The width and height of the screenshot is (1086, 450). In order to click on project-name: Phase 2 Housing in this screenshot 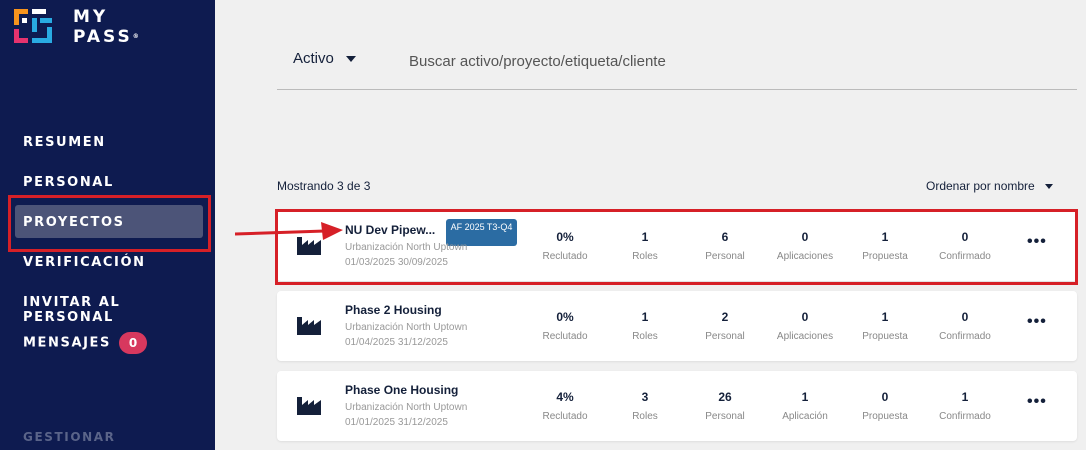, I will do `click(393, 310)`.